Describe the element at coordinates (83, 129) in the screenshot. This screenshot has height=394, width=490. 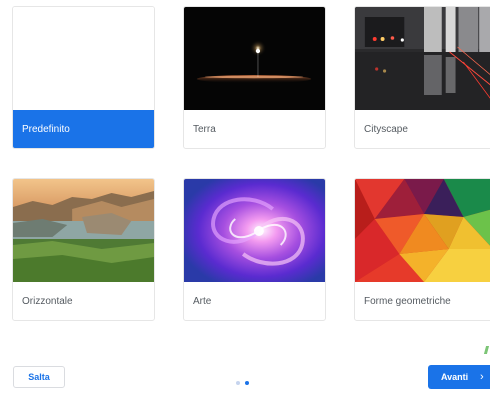
I see `wallpaper-label: Predefinito` at that location.